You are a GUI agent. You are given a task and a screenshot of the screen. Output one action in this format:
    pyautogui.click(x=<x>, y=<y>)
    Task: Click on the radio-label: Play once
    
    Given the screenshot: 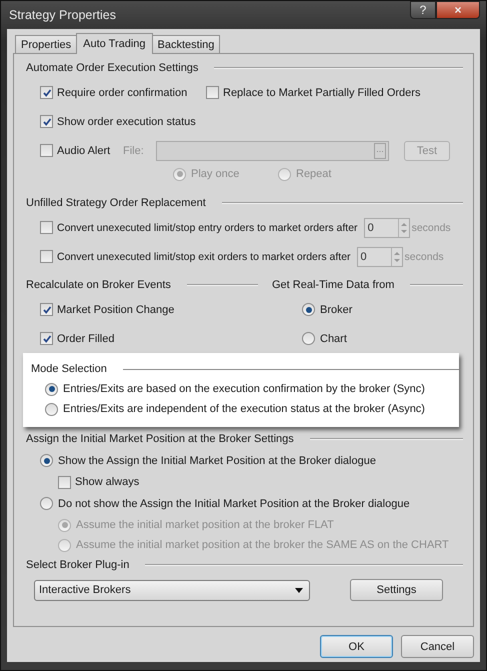 What is the action you would take?
    pyautogui.click(x=215, y=174)
    